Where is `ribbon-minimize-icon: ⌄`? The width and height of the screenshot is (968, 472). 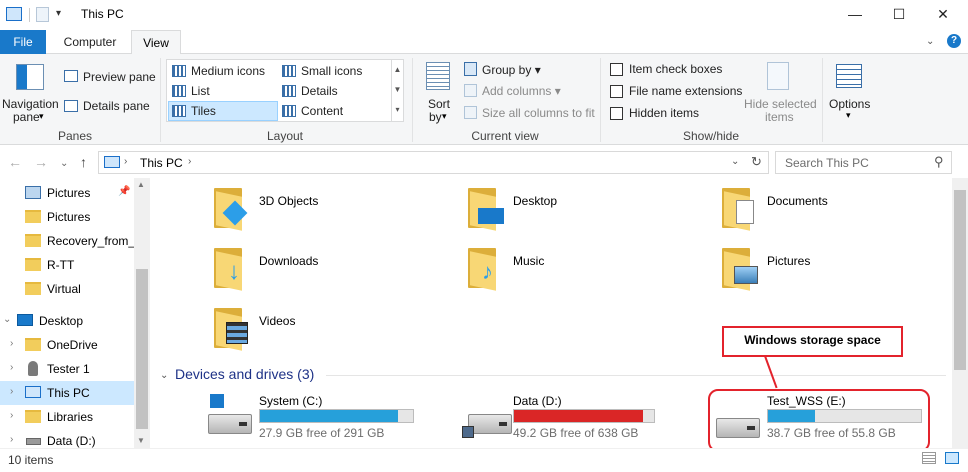 ribbon-minimize-icon: ⌄ is located at coordinates (930, 41).